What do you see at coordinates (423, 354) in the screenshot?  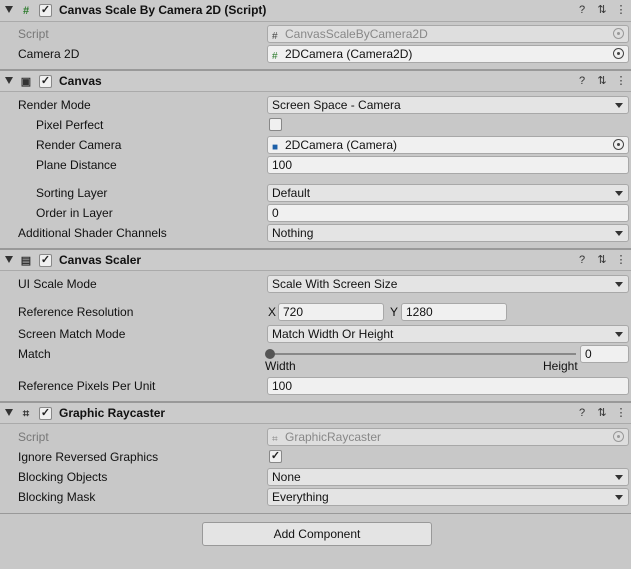 I see `match-slider-track` at bounding box center [423, 354].